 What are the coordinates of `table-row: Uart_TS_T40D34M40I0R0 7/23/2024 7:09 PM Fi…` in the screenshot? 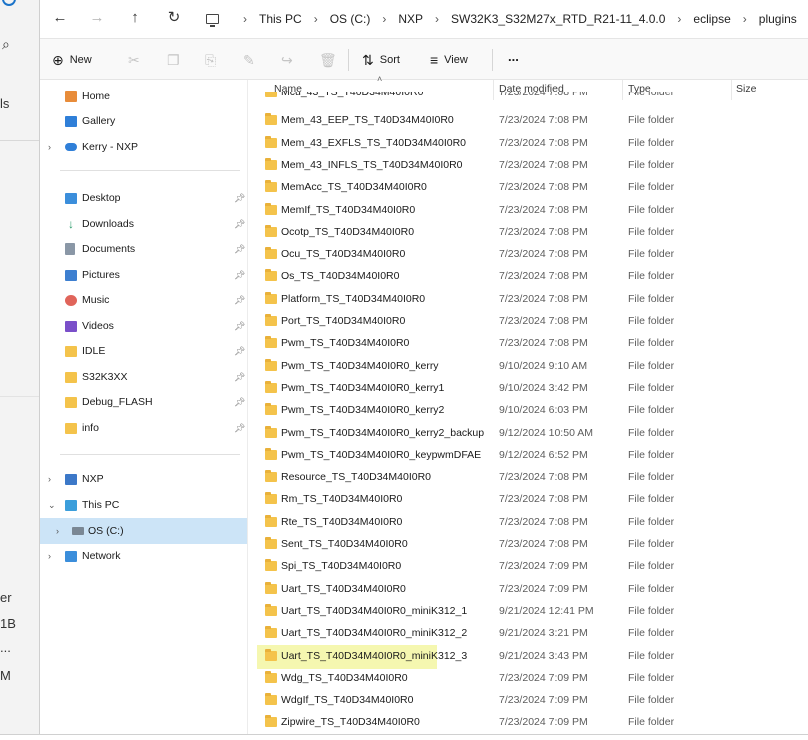 It's located at (528, 589).